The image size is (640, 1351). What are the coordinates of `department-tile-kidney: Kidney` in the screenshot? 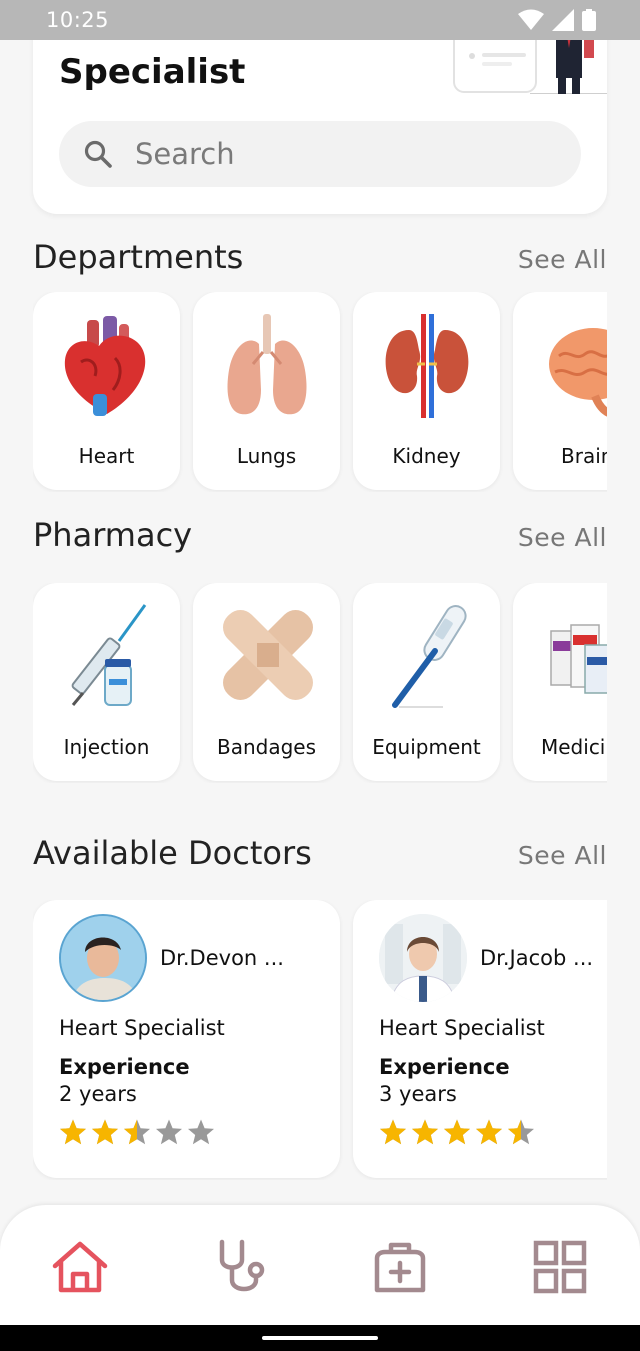 It's located at (426, 391).